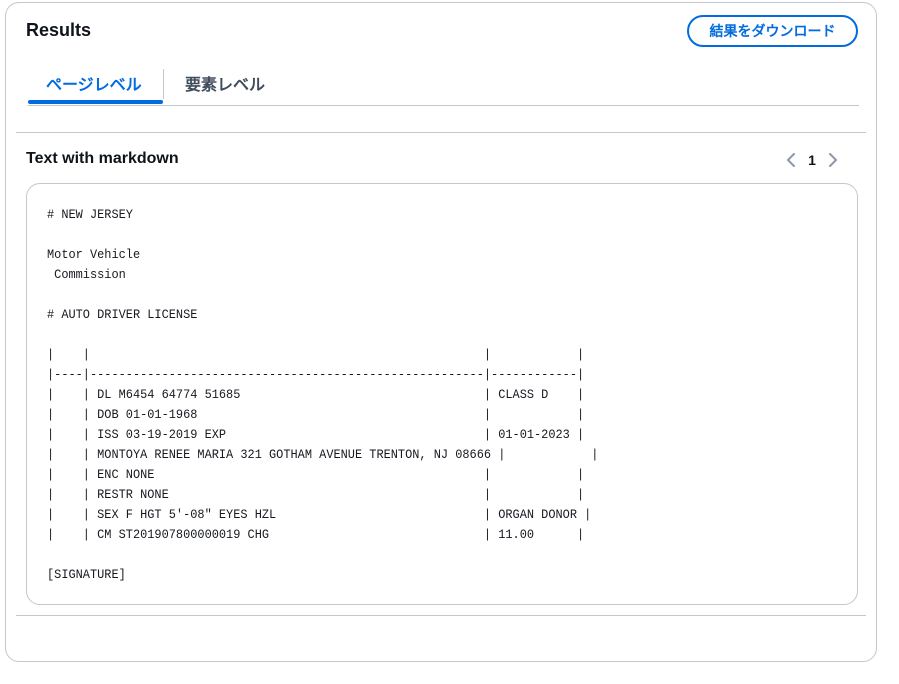  Describe the element at coordinates (94, 83) in the screenshot. I see `tab-page-level: ページレベル` at that location.